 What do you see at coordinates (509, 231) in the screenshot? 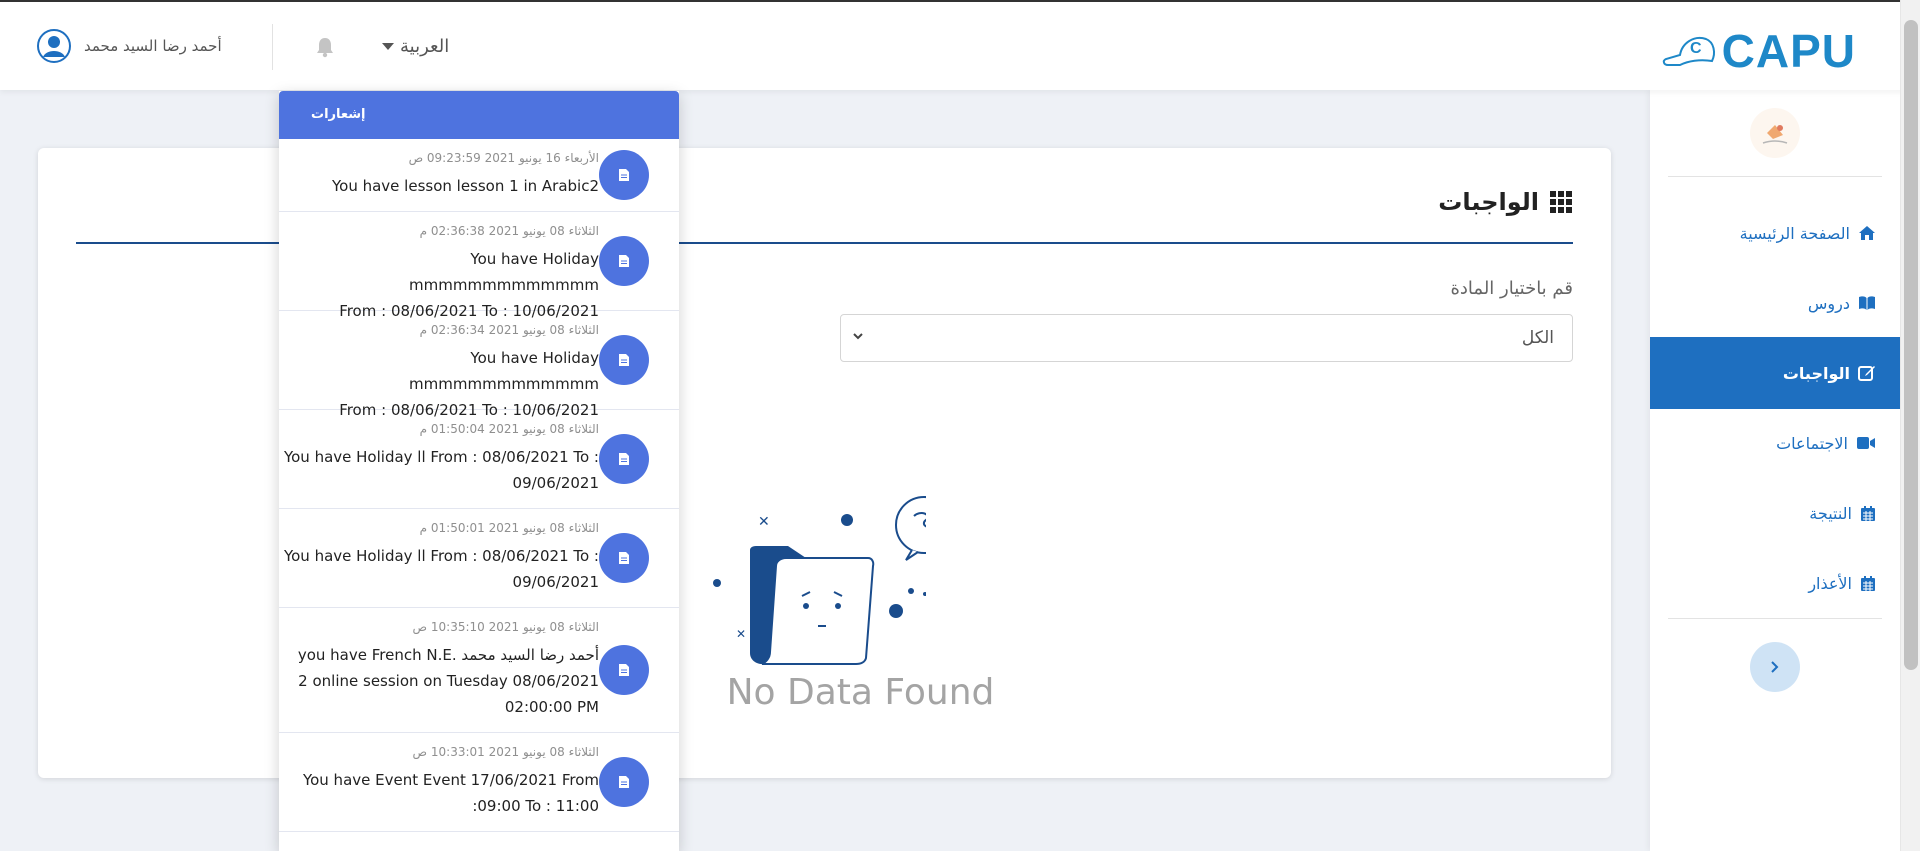
I see `notification-date: الثلاثاء 08 يونيو 2021 02:36:38 م` at bounding box center [509, 231].